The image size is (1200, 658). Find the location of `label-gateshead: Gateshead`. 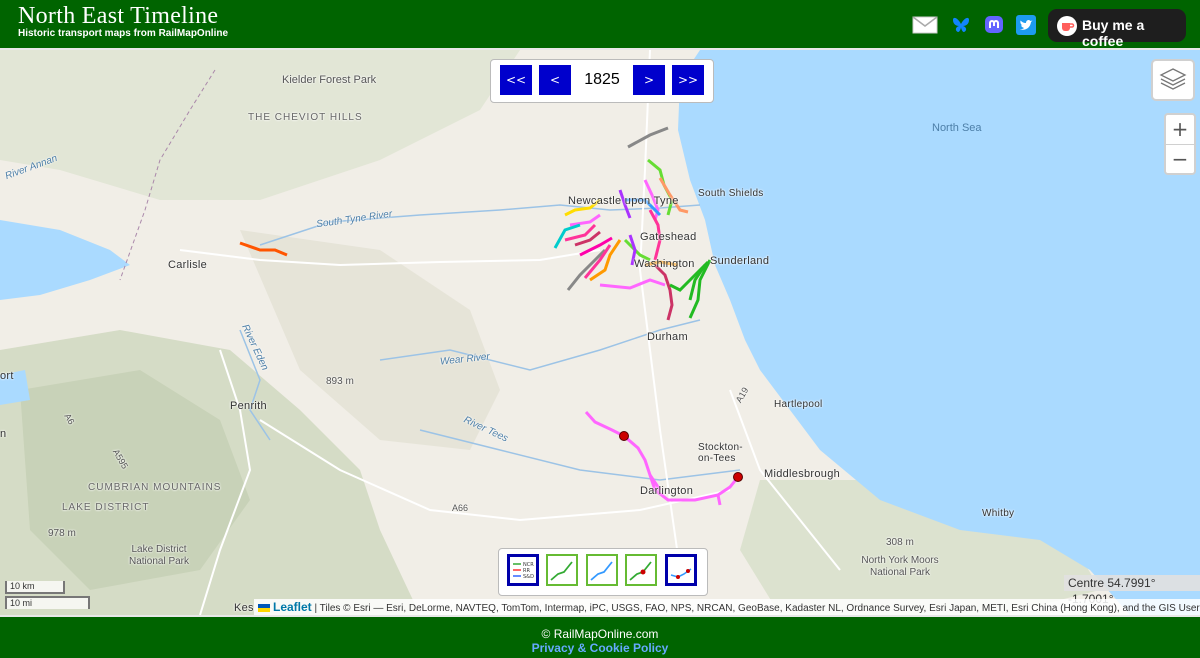

label-gateshead: Gateshead is located at coordinates (668, 237).